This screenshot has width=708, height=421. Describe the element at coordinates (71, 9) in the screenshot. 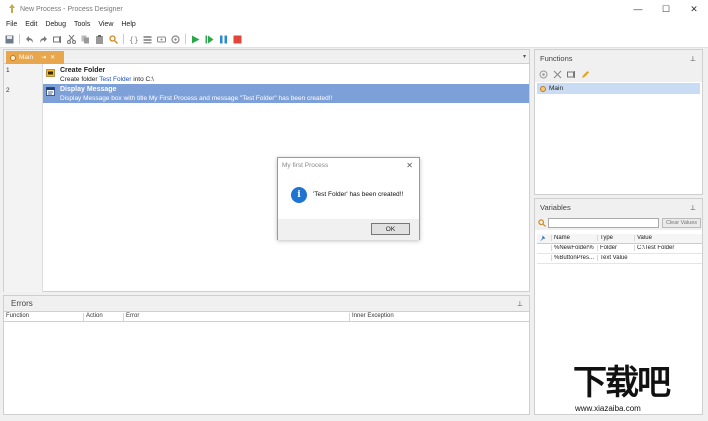

I see `window-title: New Process - Process Designer` at that location.